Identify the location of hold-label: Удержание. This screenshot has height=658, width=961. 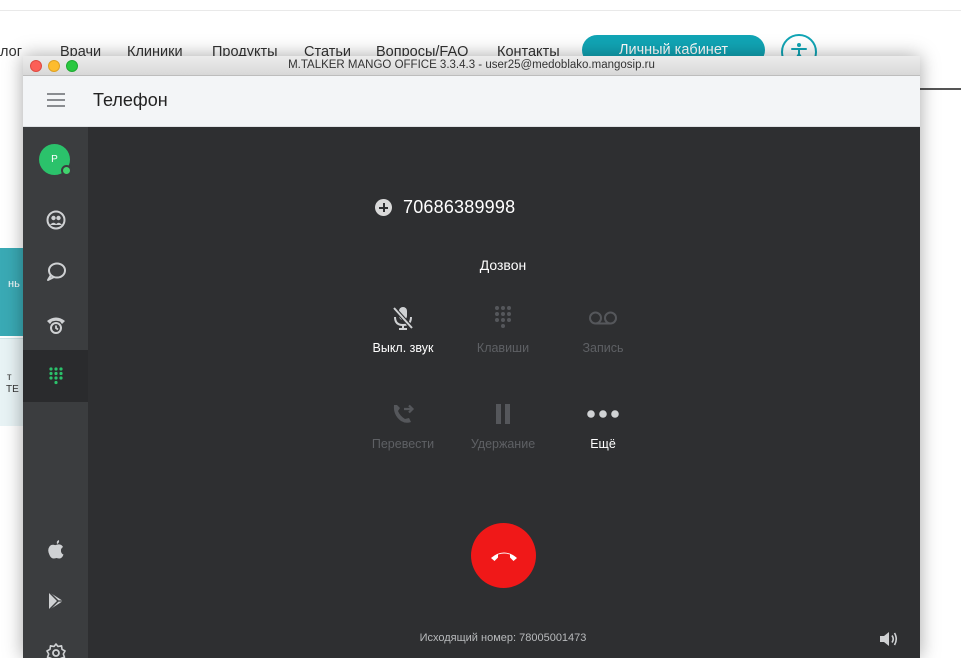
(503, 444).